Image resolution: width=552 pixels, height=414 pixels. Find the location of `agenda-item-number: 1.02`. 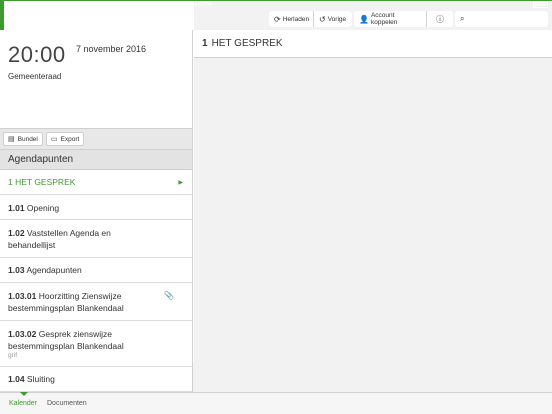

agenda-item-number: 1.02 is located at coordinates (16, 233).